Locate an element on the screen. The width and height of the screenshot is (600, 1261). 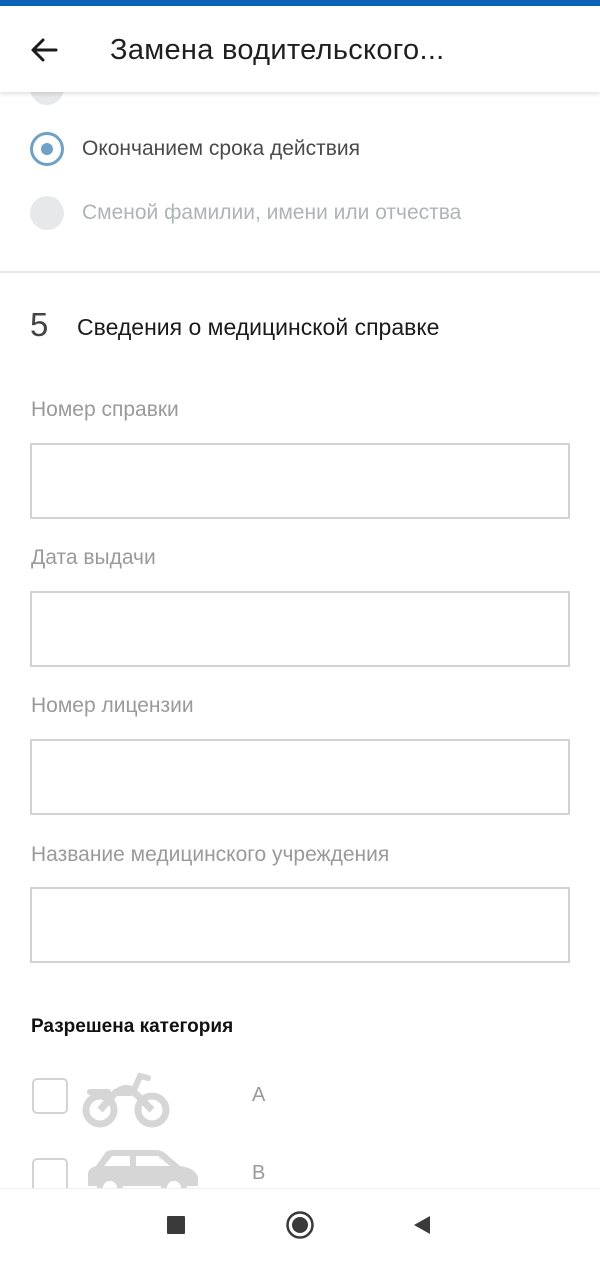
triangle-back-icon is located at coordinates (422, 1225).